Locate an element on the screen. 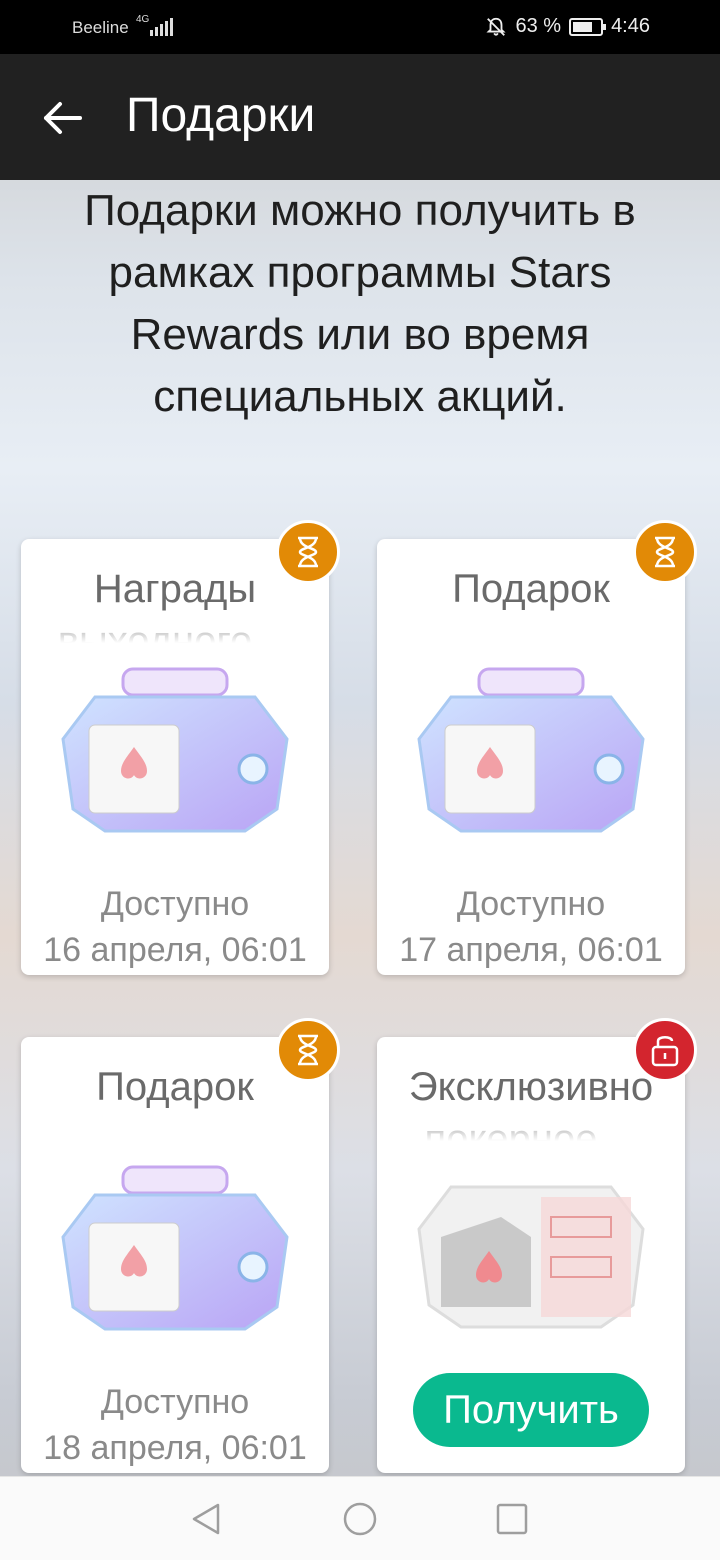 The height and width of the screenshot is (1560, 720). poker-chest-image is located at coordinates (531, 1257).